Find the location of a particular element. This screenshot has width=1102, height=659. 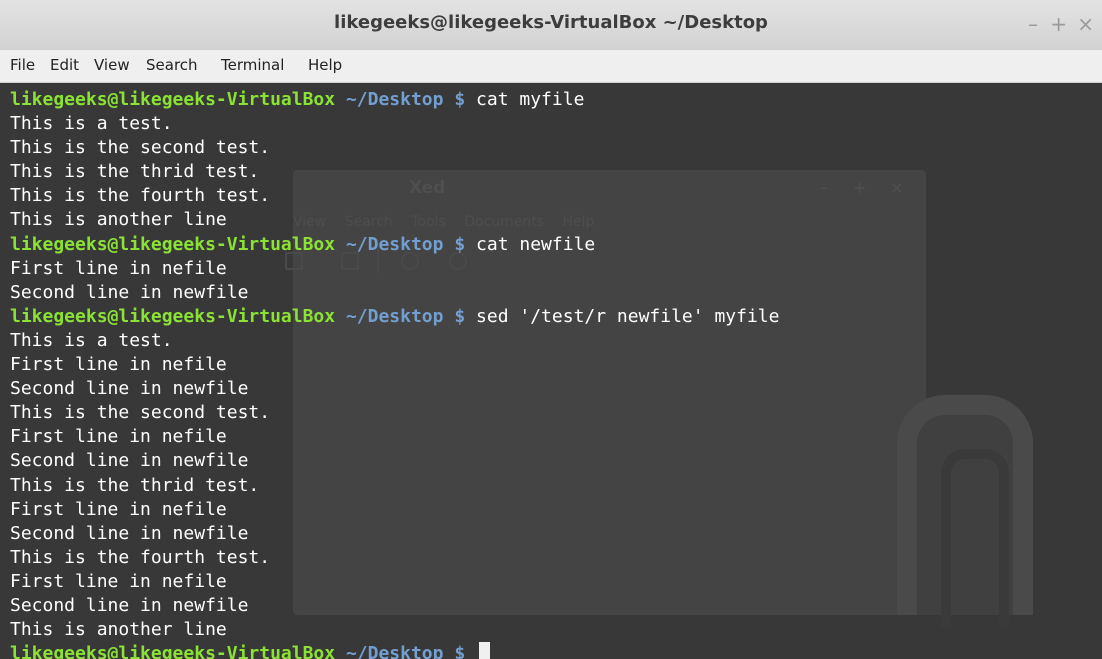

menu-file: File is located at coordinates (22, 65).